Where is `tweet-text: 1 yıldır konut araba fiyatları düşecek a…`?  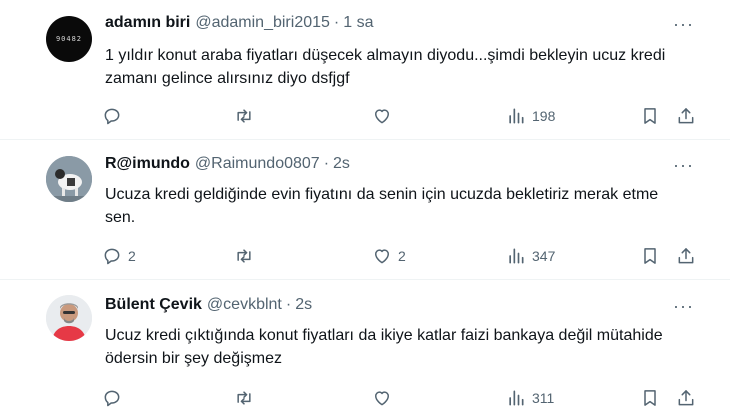 tweet-text: 1 yıldır konut araba fiyatları düşecek a… is located at coordinates (385, 67).